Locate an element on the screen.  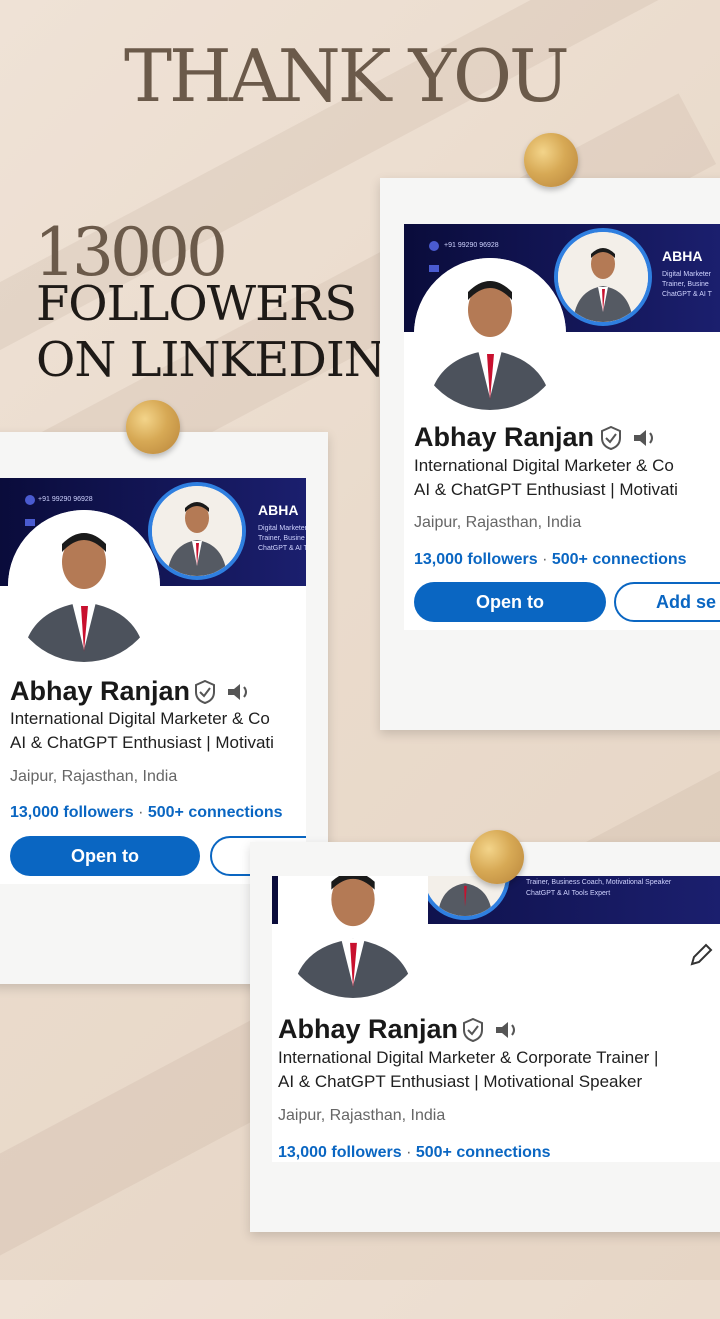
add-section-button: Add se is located at coordinates (667, 602).